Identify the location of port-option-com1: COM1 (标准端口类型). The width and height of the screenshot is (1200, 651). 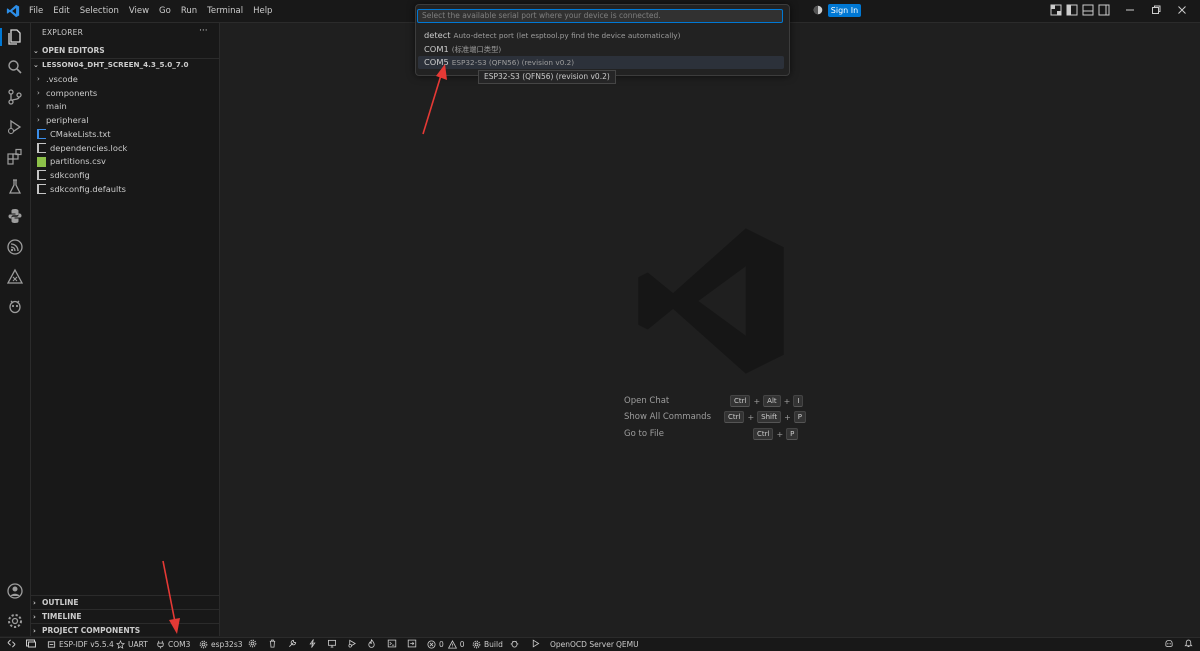
(601, 49).